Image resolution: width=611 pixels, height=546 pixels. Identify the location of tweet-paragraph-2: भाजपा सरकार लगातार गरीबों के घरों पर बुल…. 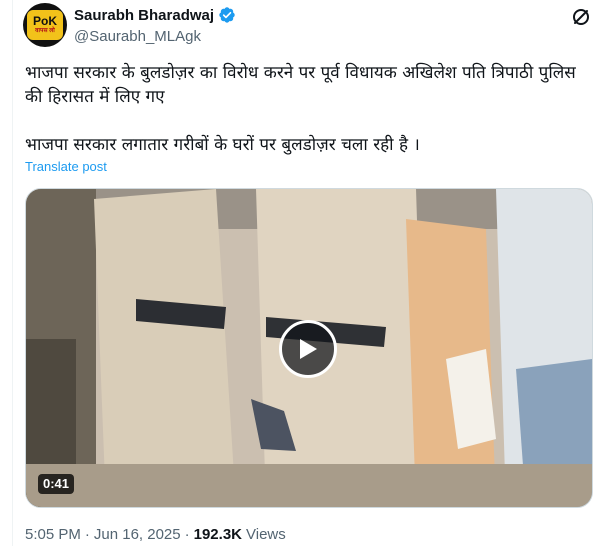
(222, 145).